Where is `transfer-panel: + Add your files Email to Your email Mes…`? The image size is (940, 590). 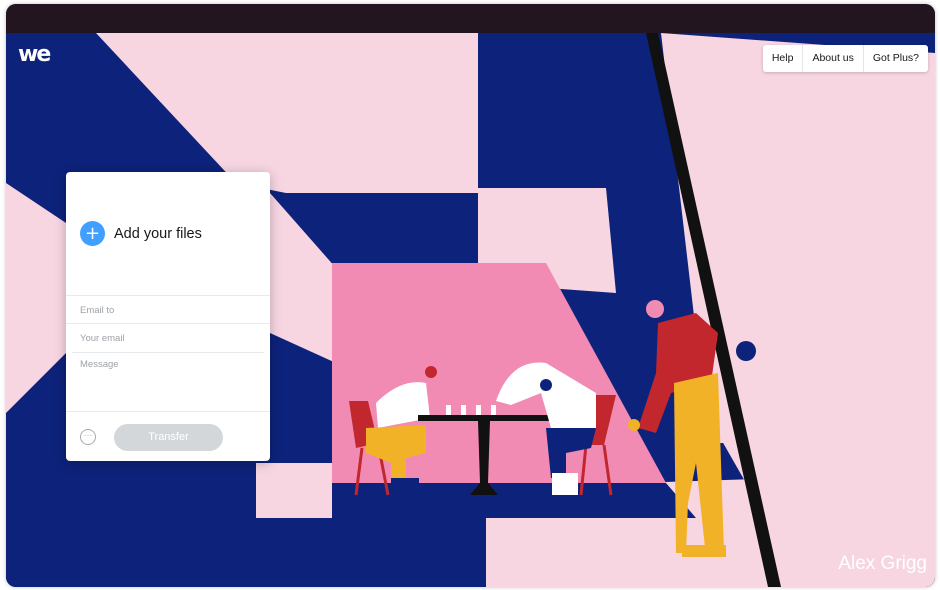
transfer-panel: + Add your files Email to Your email Mes… is located at coordinates (168, 316).